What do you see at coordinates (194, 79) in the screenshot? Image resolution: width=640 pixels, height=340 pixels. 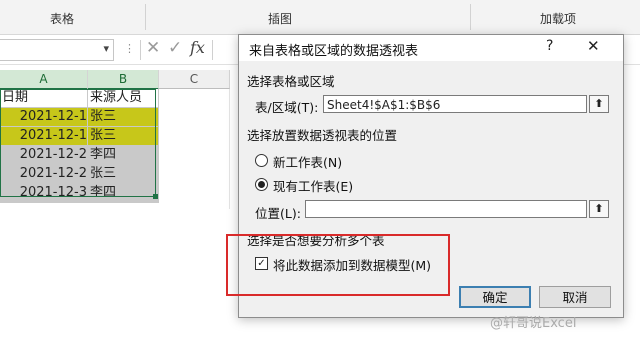 I see `column-header-c: C` at bounding box center [194, 79].